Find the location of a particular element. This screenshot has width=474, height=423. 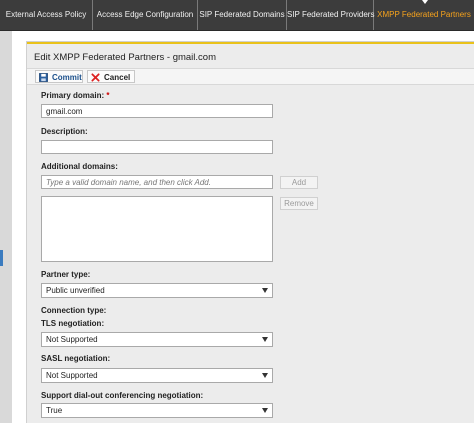

sasl-negotiation-select: Not Supported is located at coordinates (157, 375).